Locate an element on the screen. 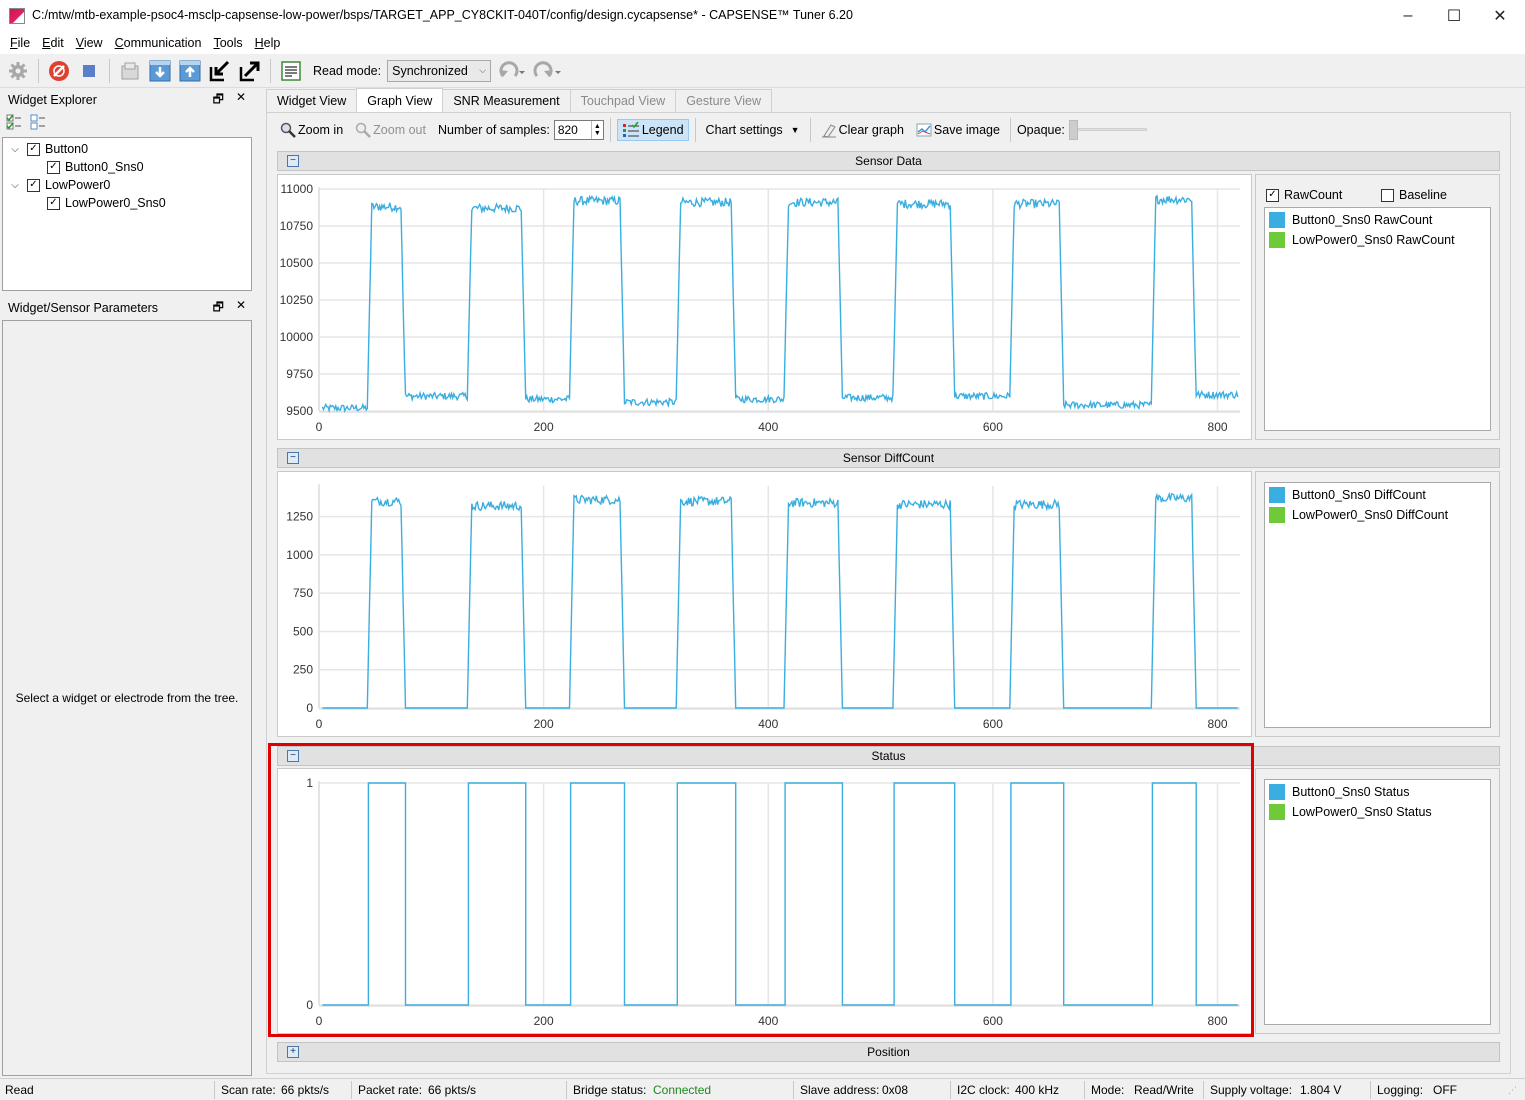 The width and height of the screenshot is (1525, 1100). legend-item: Button0_Sns0 RawCount is located at coordinates (1377, 220).